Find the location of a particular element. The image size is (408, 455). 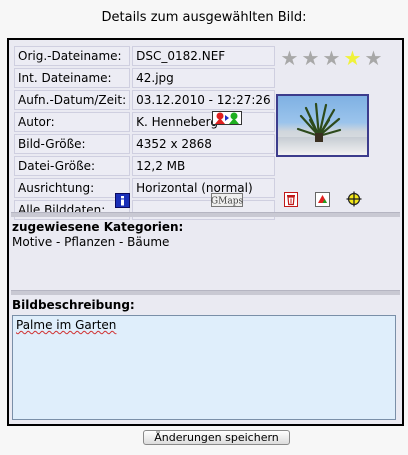

table-row: Aufn.-Datum/Zeit: 03.12.2010 - 12:27:26 is located at coordinates (144, 100).